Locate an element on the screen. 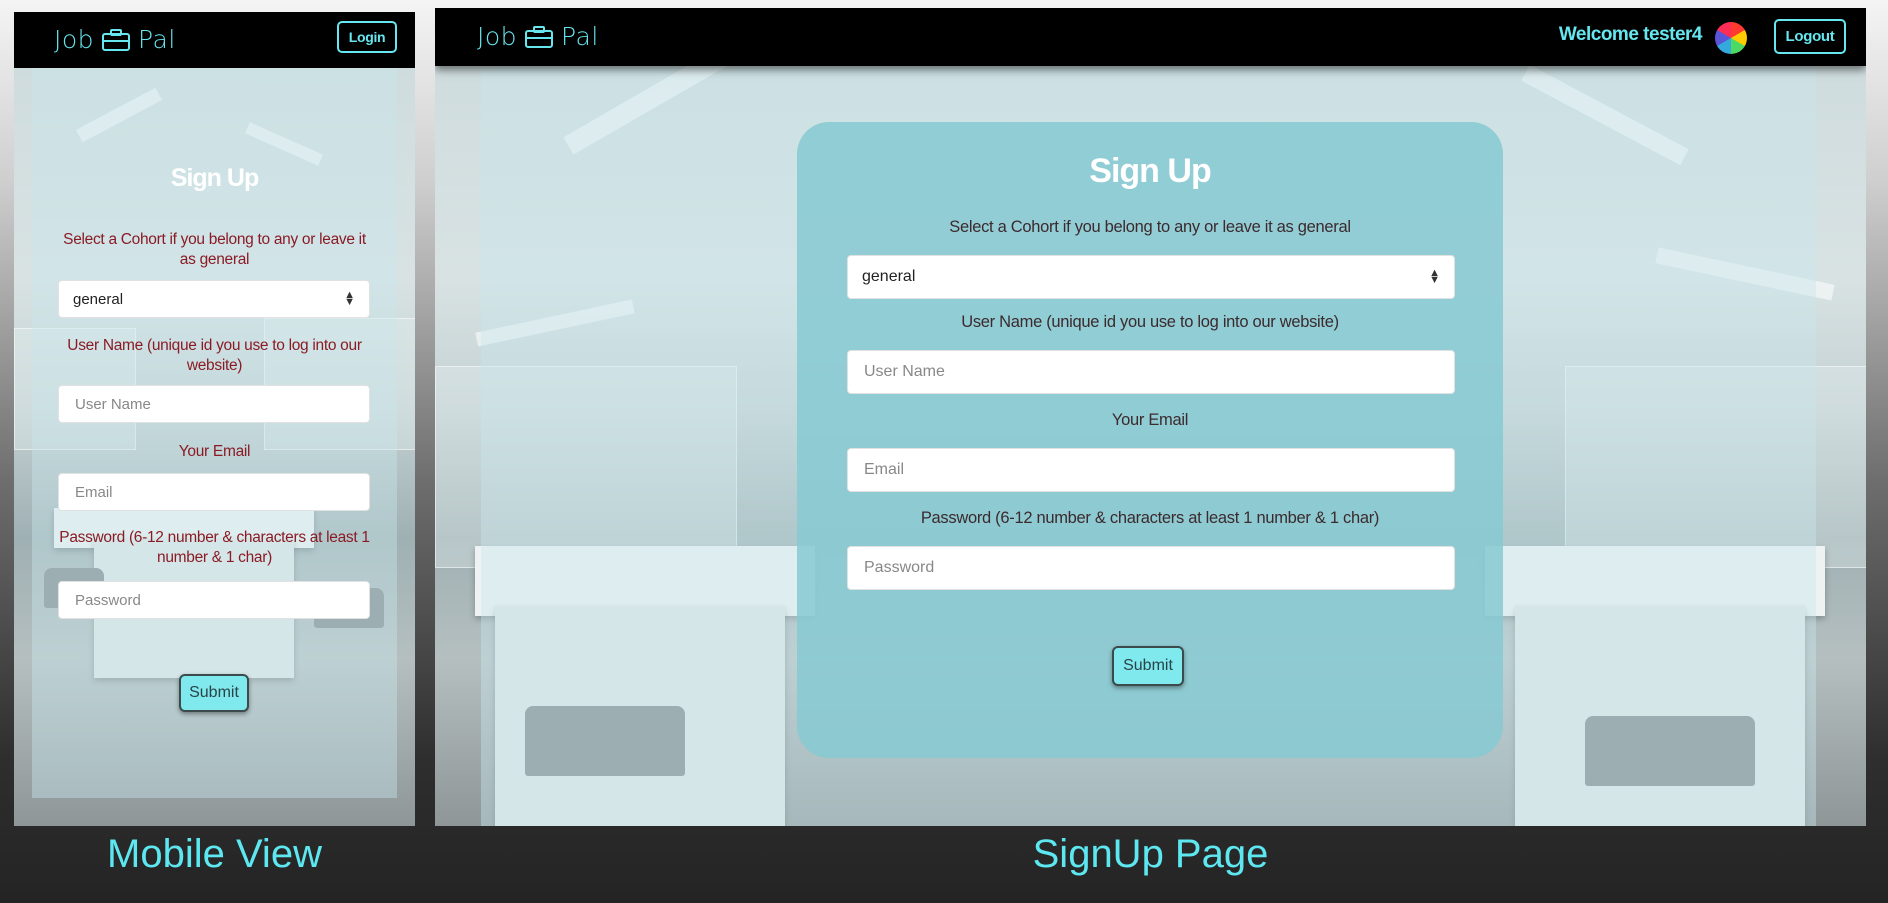 Image resolution: width=1888 pixels, height=903 pixels. login-button: Login is located at coordinates (367, 37).